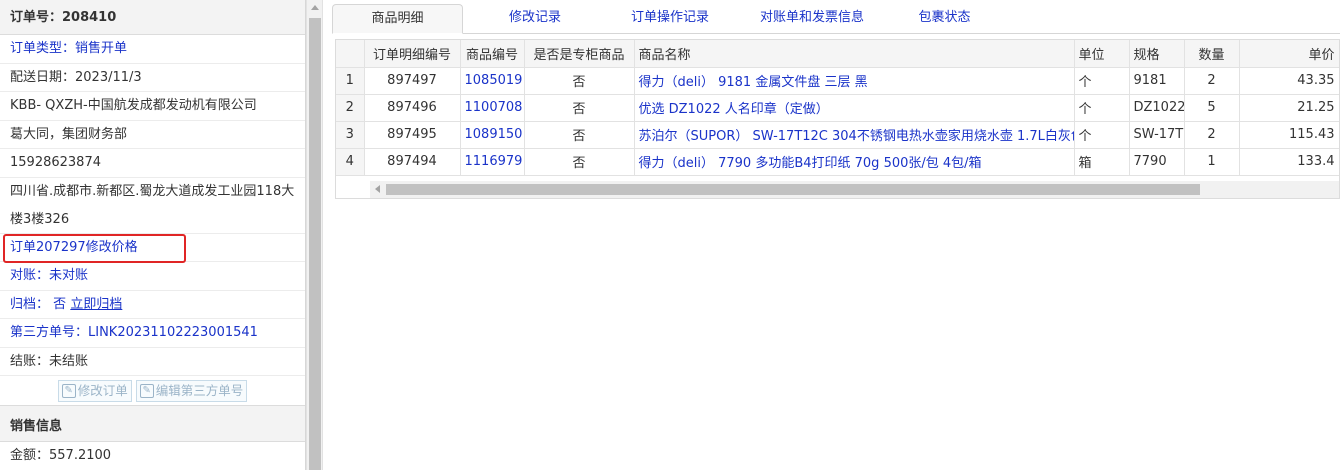 This screenshot has width=1340, height=470. What do you see at coordinates (412, 162) in the screenshot?
I see `detail-id-cell: 897494` at bounding box center [412, 162].